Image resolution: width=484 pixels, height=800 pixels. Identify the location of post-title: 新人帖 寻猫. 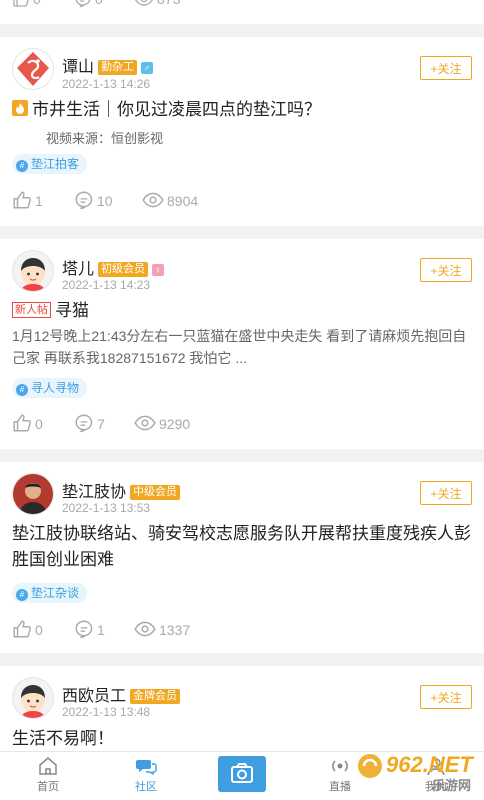
(242, 311).